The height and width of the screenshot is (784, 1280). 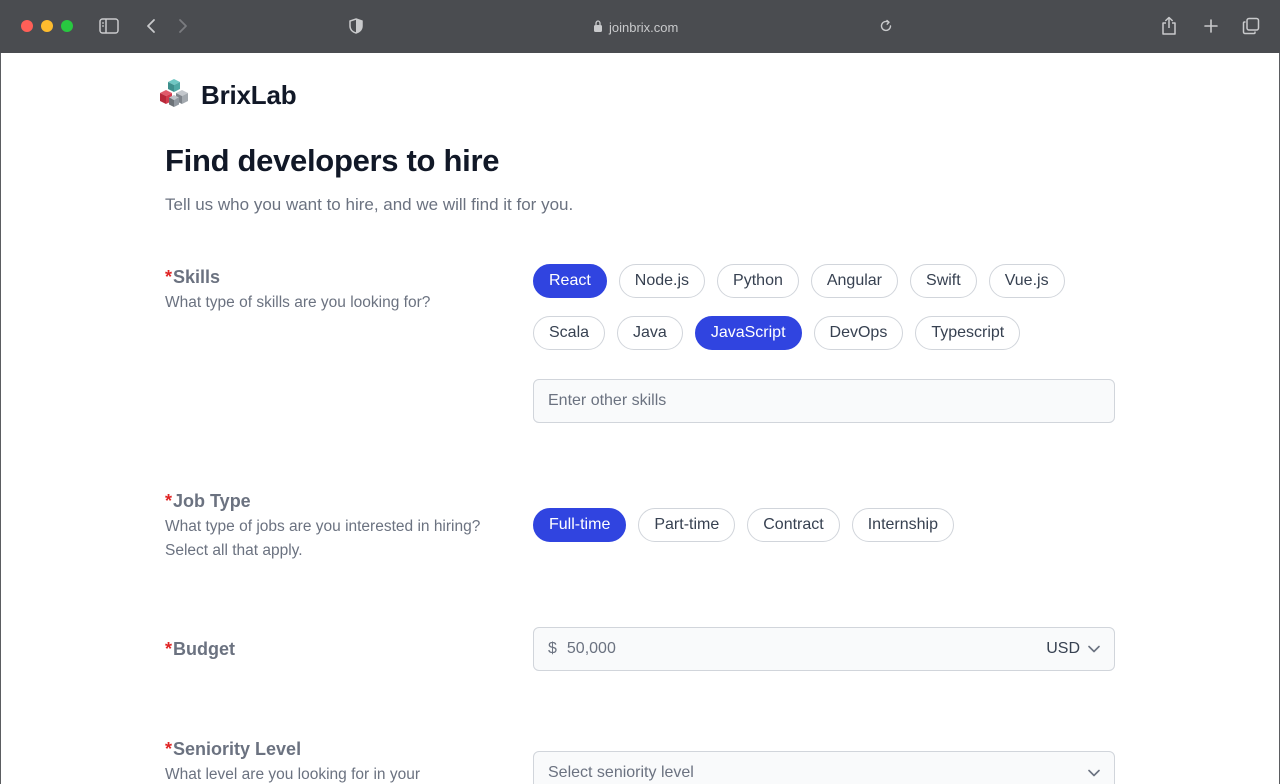 I want to click on other-skills-field, so click(x=824, y=401).